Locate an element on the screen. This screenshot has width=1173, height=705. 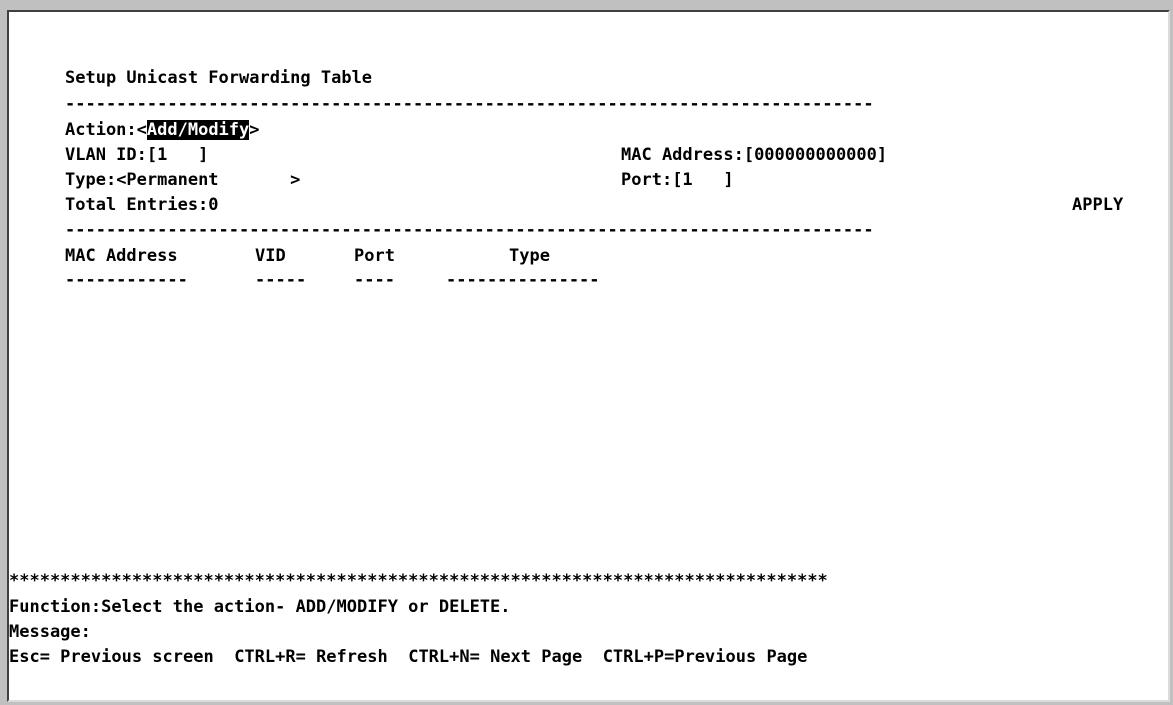
vlan-id-field: [1 ] is located at coordinates (177, 155).